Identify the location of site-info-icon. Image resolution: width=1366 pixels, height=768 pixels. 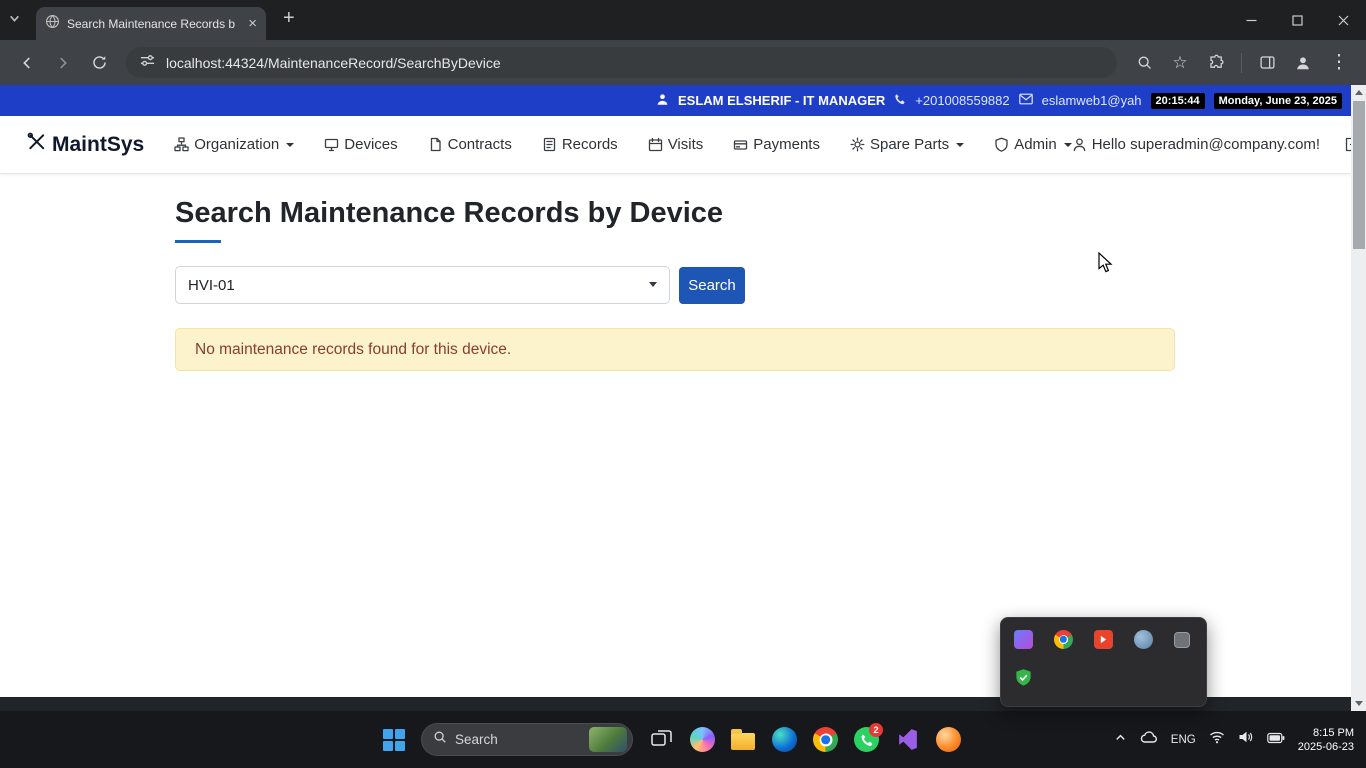
(147, 63).